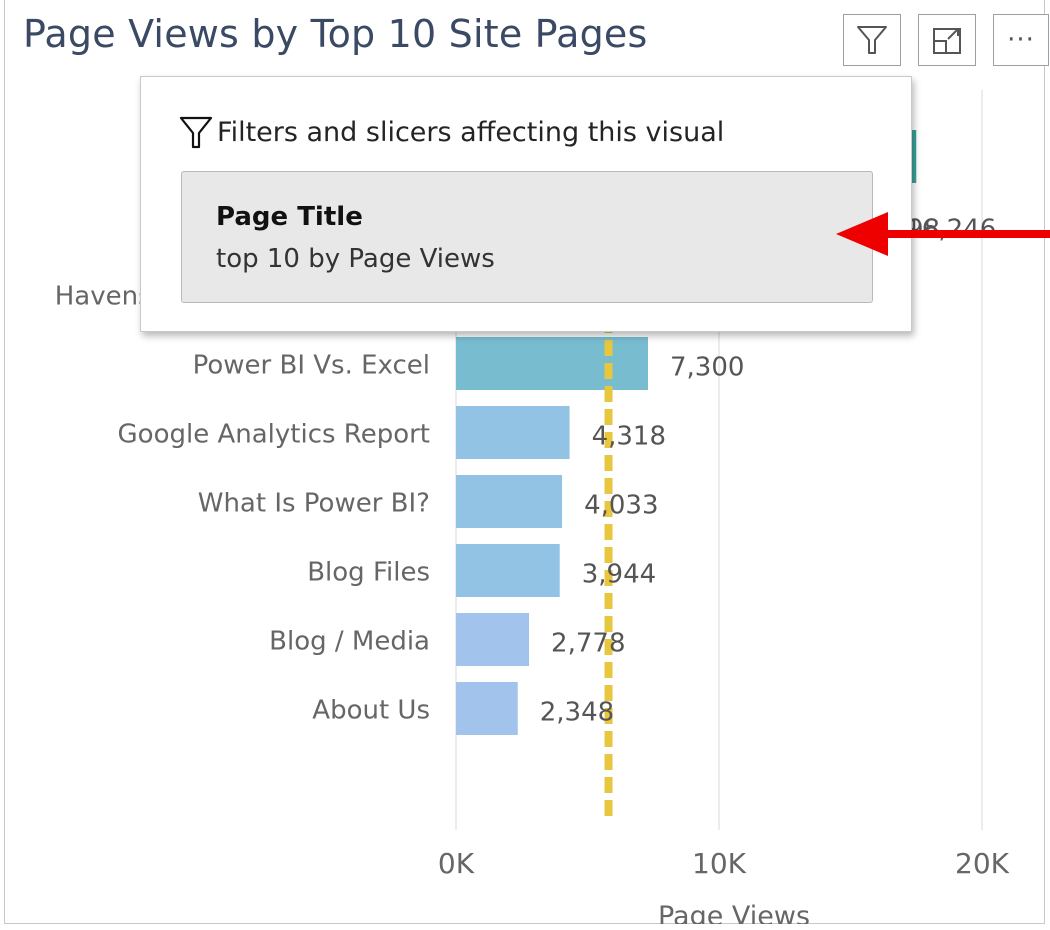 Image resolution: width=1050 pixels, height=930 pixels. I want to click on category-label: Blog Files, so click(368, 573).